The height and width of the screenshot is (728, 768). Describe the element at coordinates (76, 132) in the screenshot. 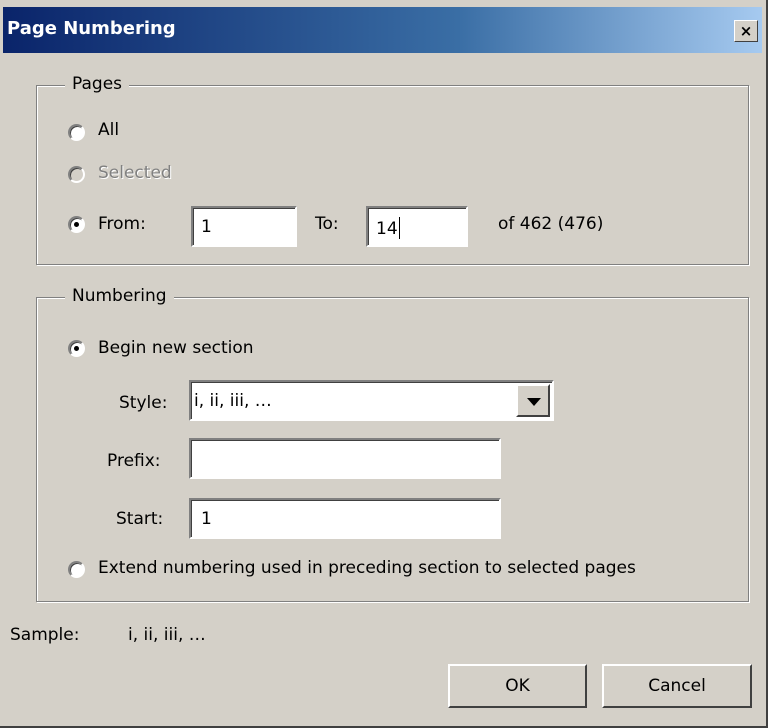

I see `all-pages-radio` at that location.